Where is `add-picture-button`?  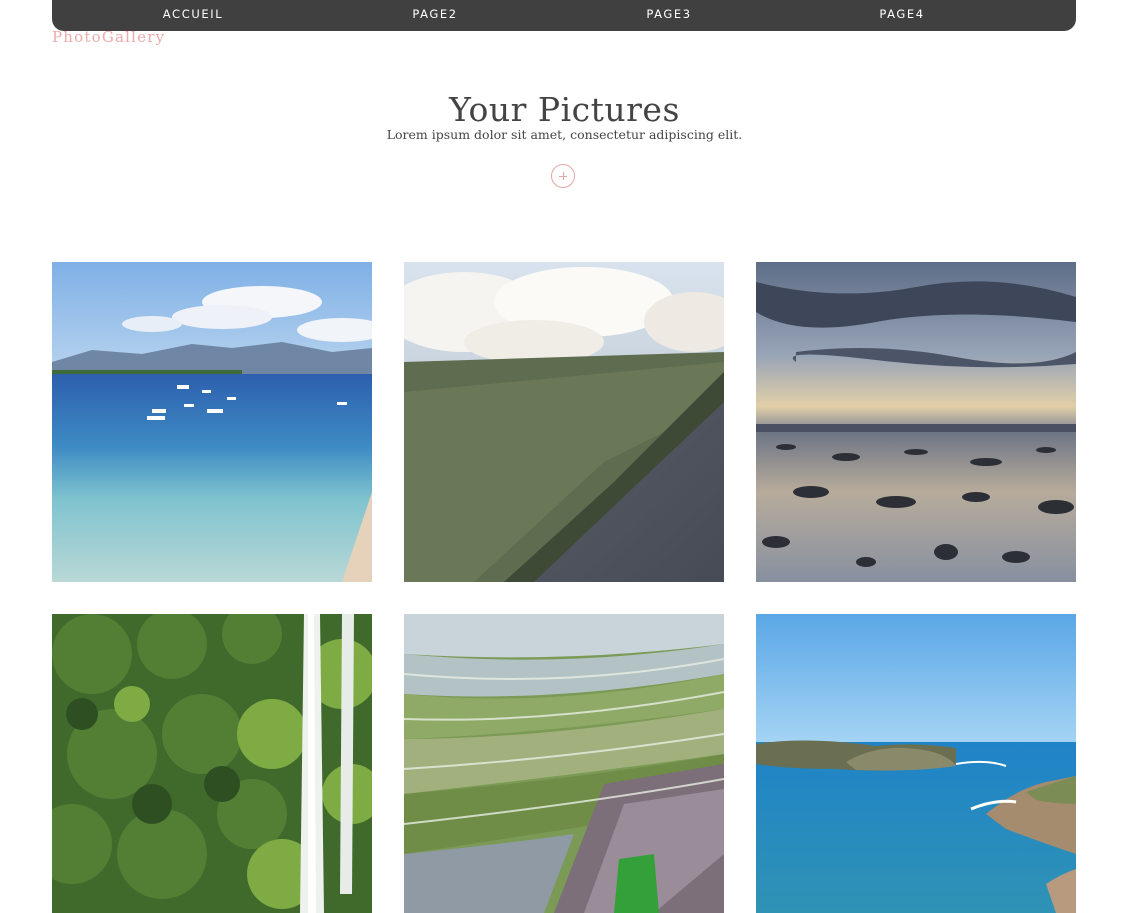 add-picture-button is located at coordinates (563, 176).